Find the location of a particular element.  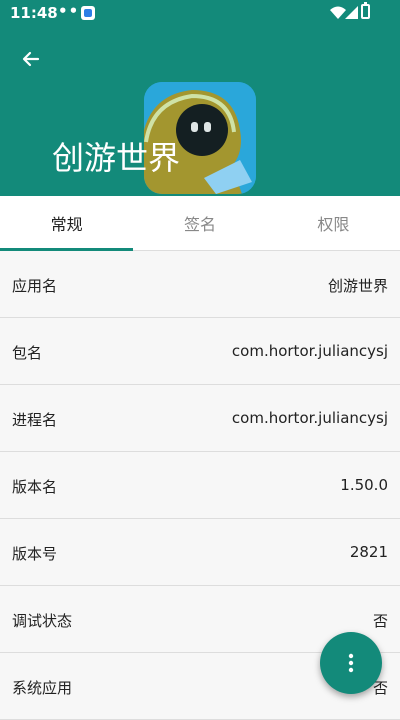

battery-icon is located at coordinates (365, 10).